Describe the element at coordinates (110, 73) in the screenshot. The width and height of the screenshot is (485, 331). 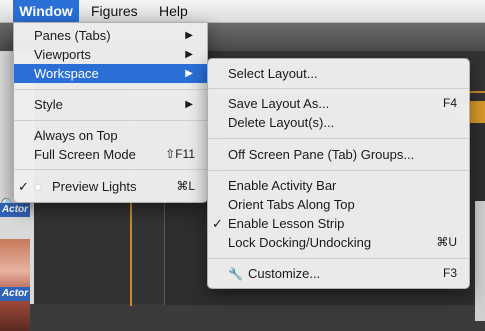
I see `menu-item-workspace: Workspace ▶` at that location.